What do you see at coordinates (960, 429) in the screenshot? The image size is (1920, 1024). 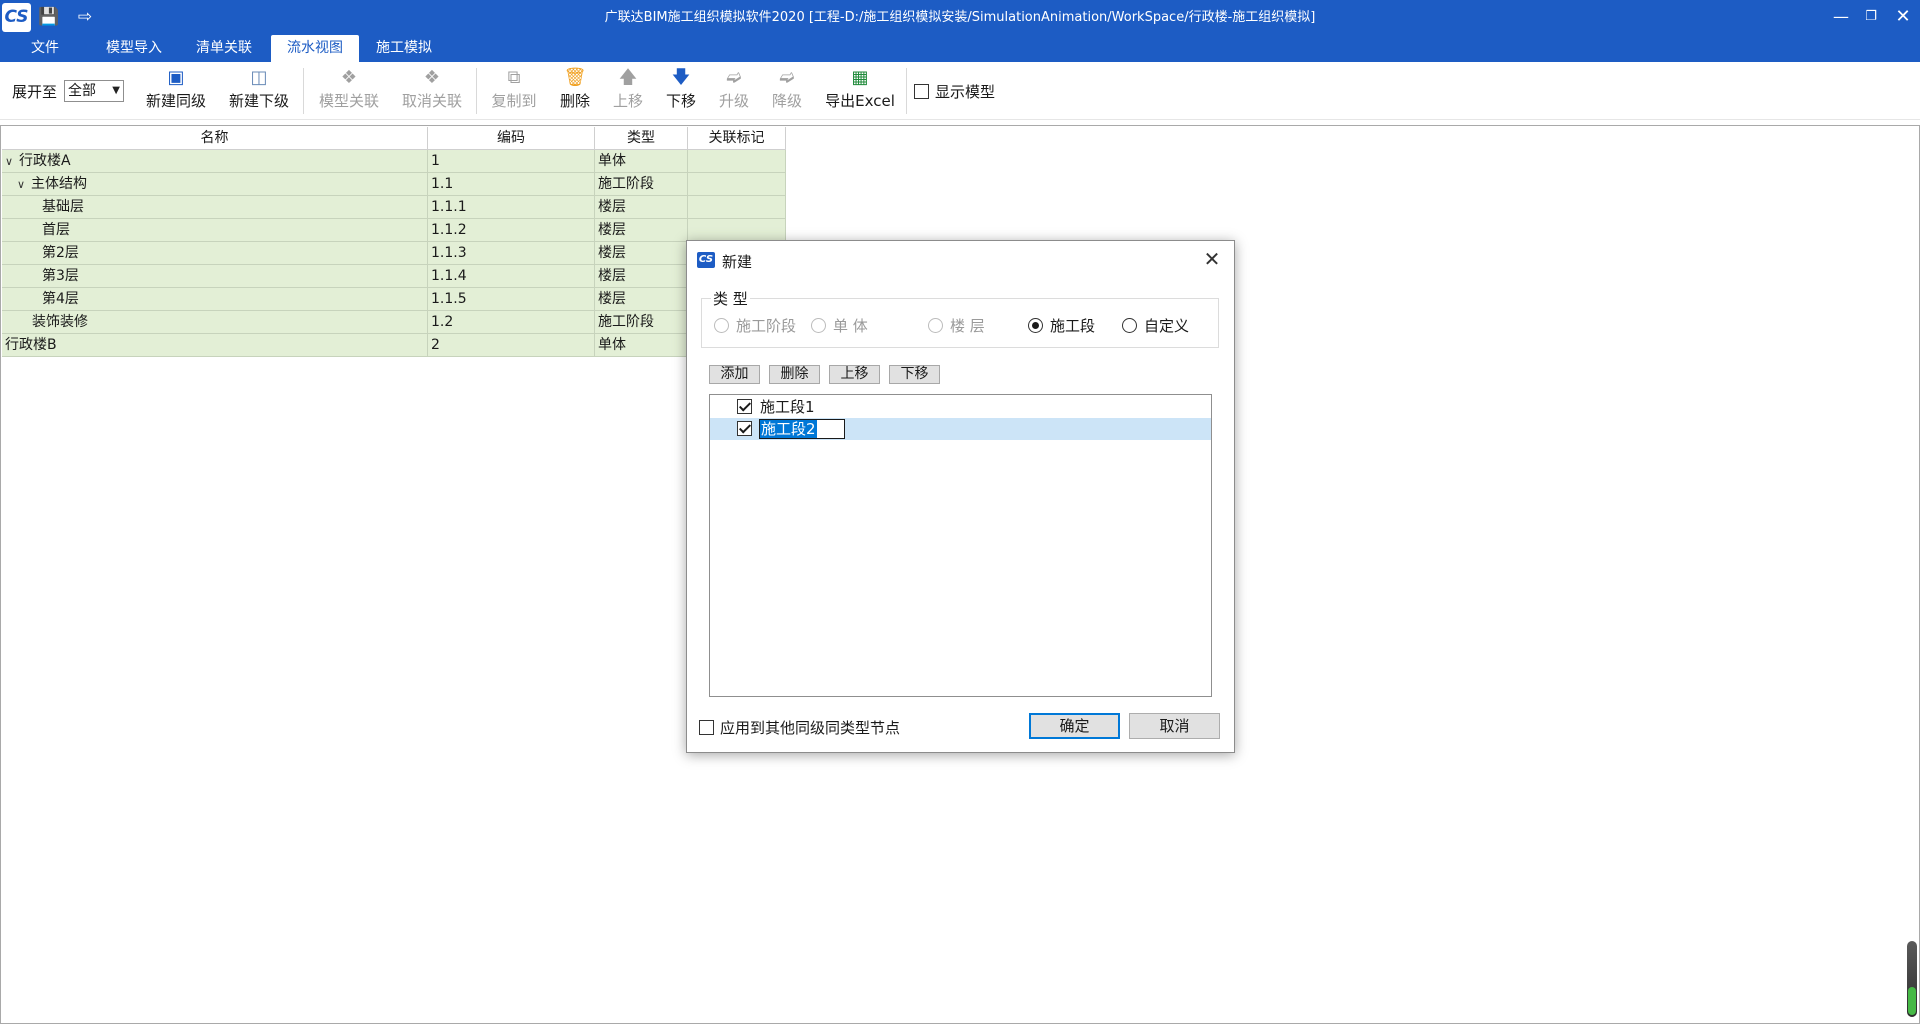 I see `list-item-selected: 施工段2` at bounding box center [960, 429].